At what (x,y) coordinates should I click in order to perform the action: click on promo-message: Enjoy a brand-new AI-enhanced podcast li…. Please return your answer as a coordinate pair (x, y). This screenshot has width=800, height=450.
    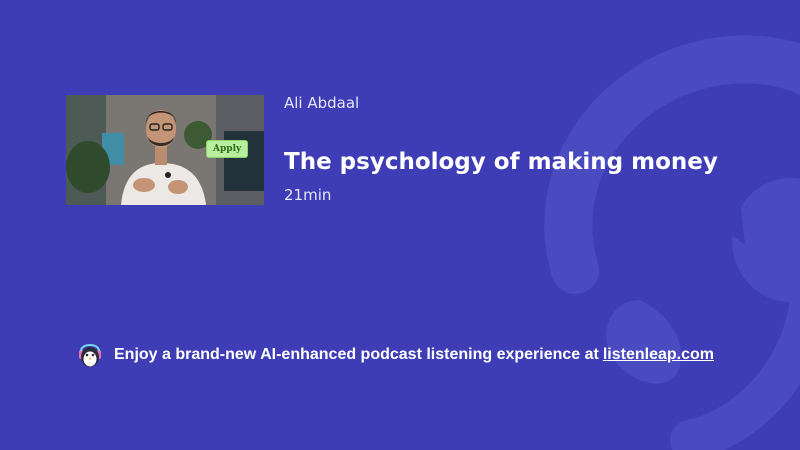
    Looking at the image, I should click on (356, 354).